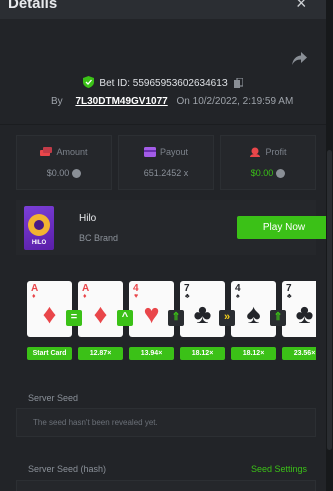 This screenshot has height=491, width=333. I want to click on game-card: HILO Hilo BC Brand Play Now, so click(171, 227).